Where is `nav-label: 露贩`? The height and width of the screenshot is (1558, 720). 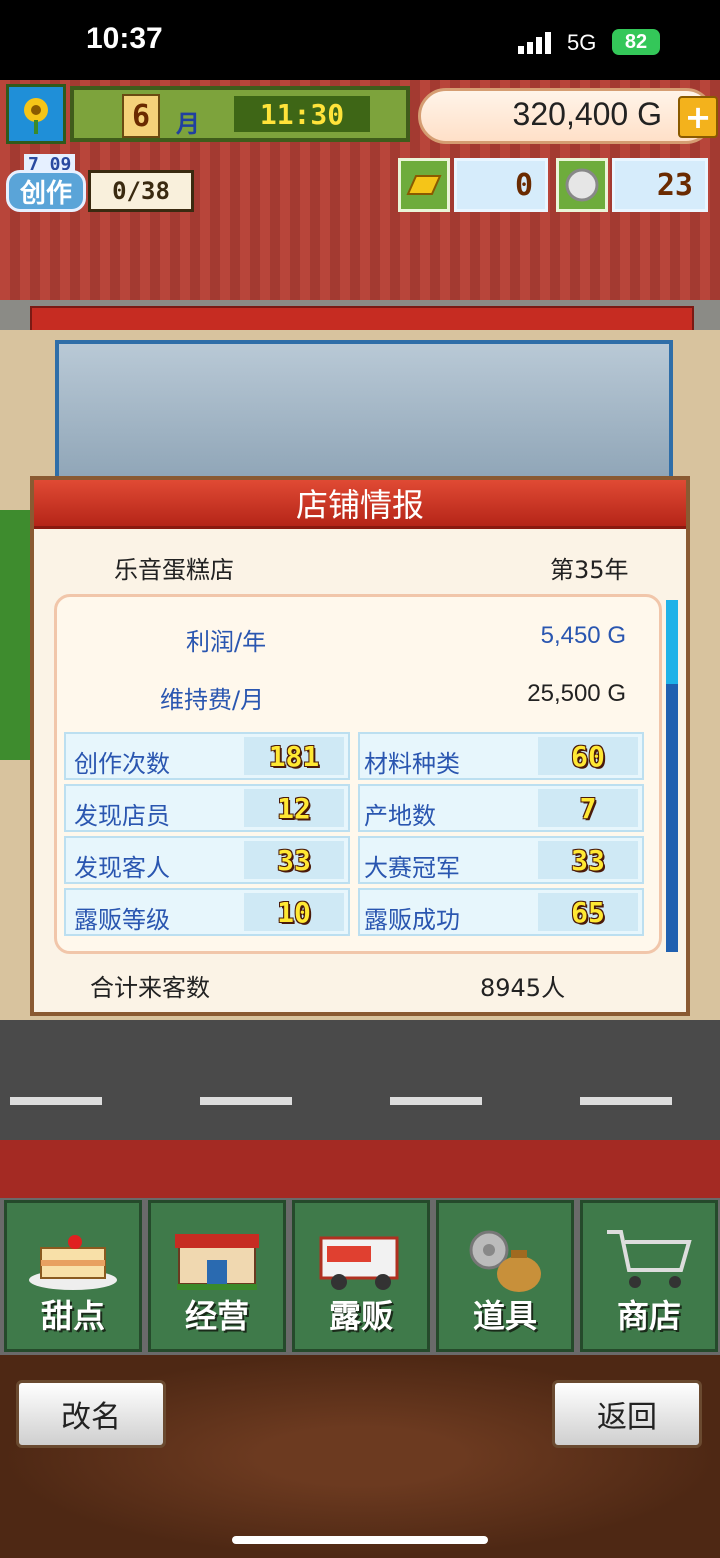 nav-label: 露贩 is located at coordinates (360, 1316).